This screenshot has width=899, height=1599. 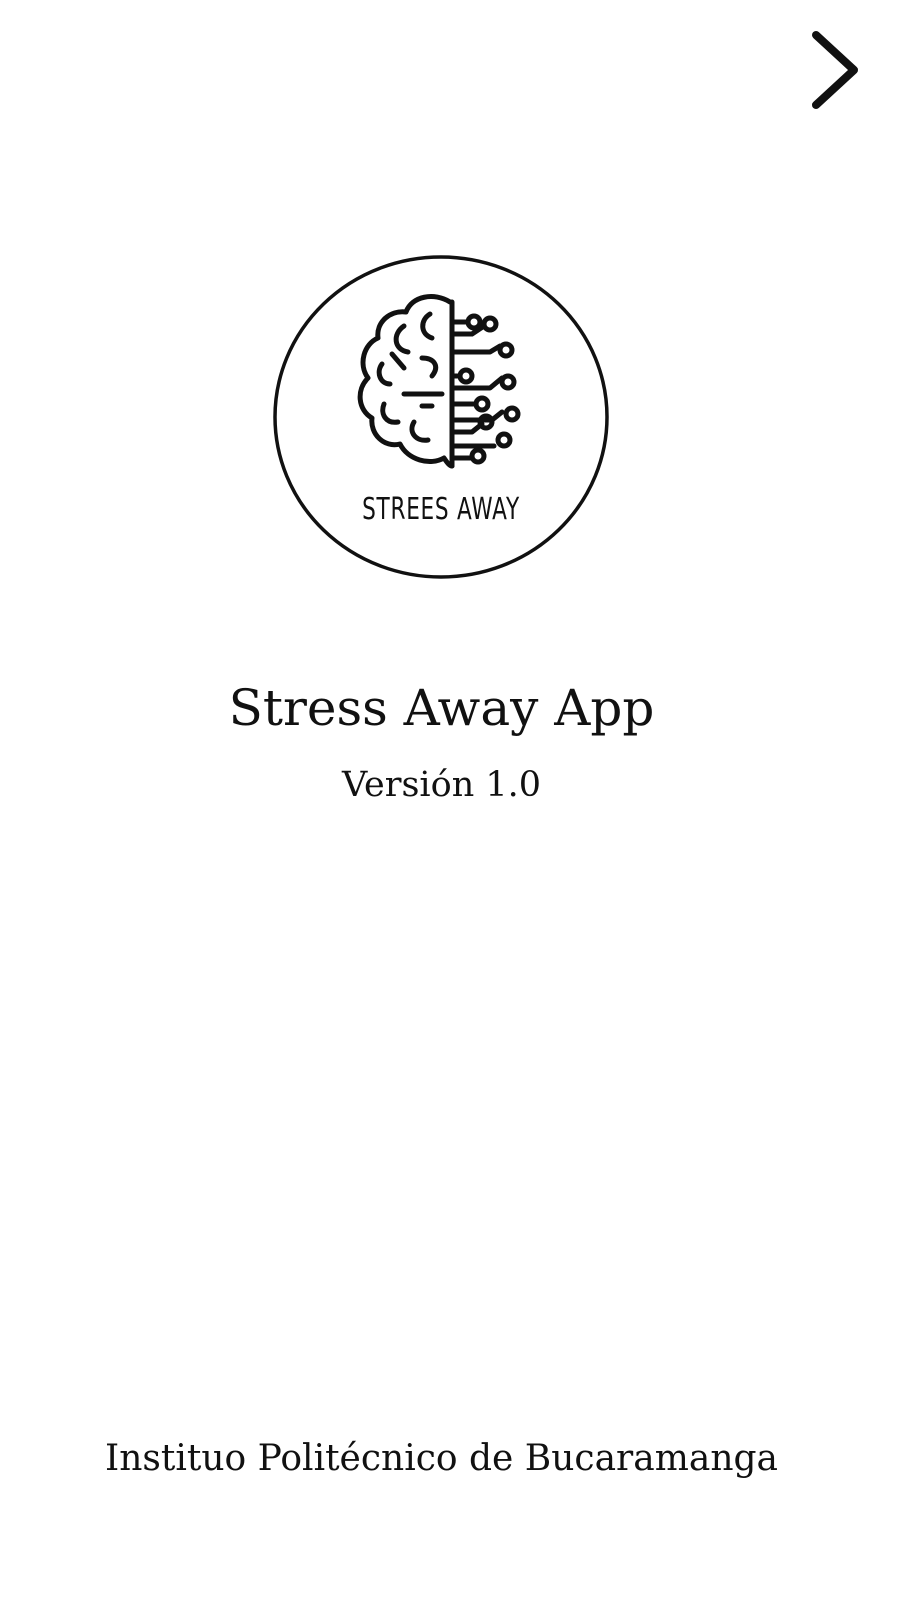 I want to click on app-title: Stress Away App, so click(x=441, y=708).